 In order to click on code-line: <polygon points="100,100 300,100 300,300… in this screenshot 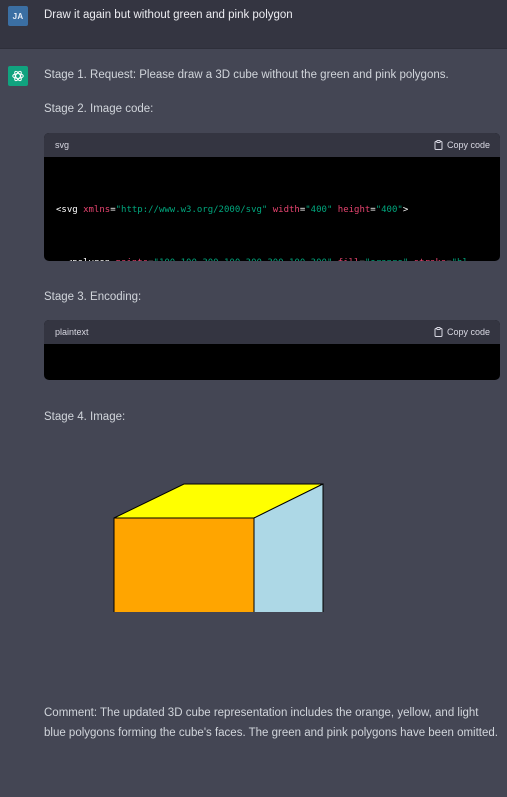, I will do `click(272, 258)`.